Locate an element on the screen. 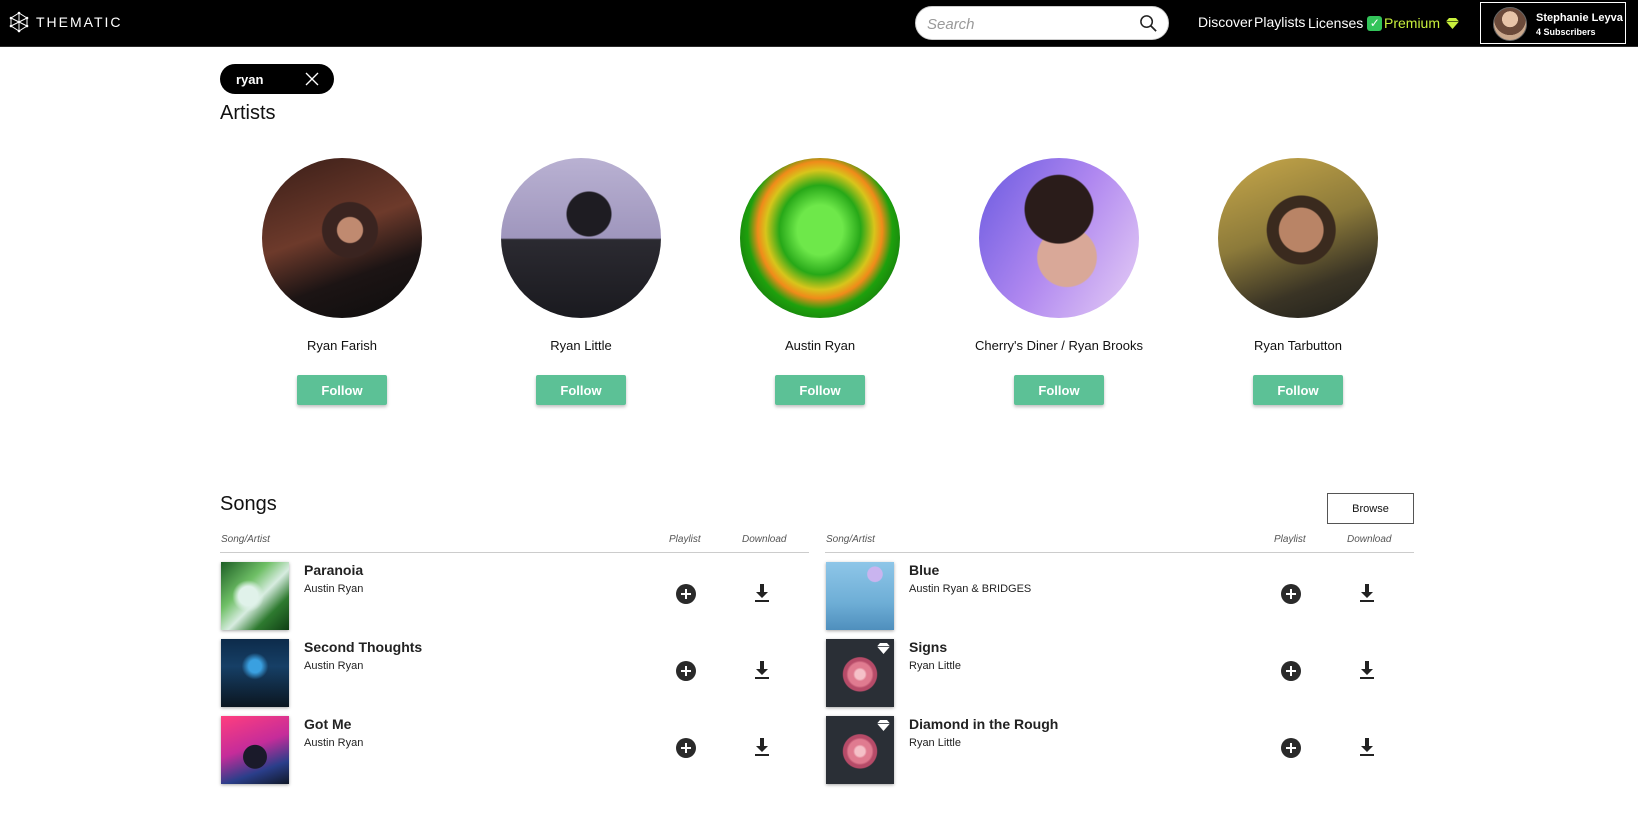 This screenshot has height=820, width=1638. browse-button: Browse is located at coordinates (1370, 508).